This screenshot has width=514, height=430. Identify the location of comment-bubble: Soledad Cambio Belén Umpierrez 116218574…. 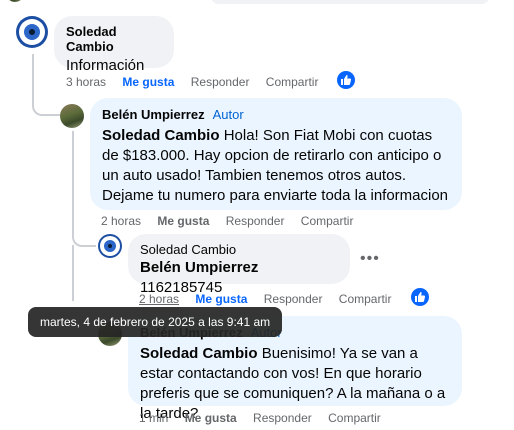
(239, 265).